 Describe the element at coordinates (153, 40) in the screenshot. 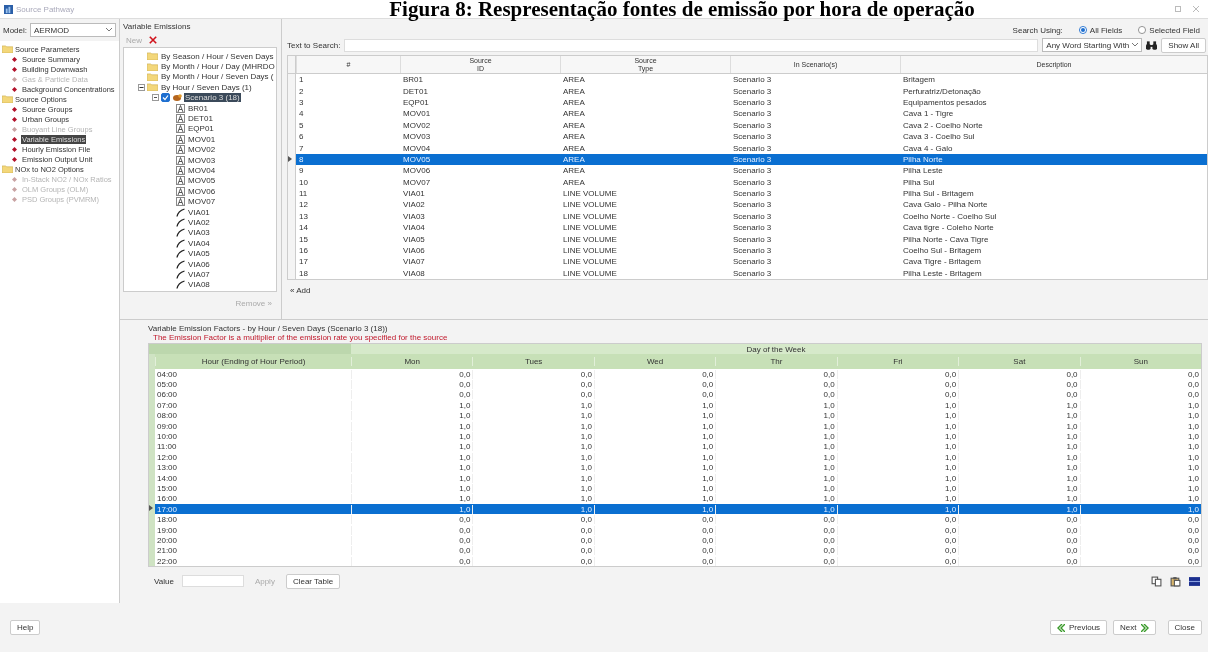

I see `delete-icon` at that location.